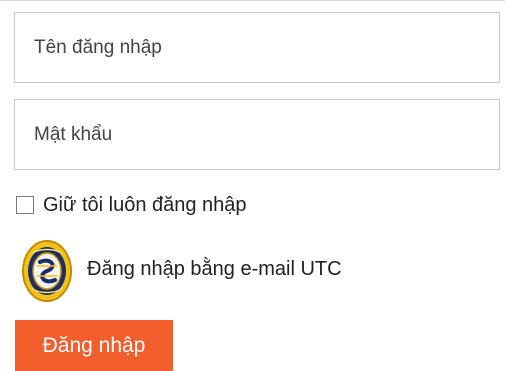 This screenshot has width=505, height=371. Describe the element at coordinates (94, 345) in the screenshot. I see `login-button: Đăng nhập` at that location.